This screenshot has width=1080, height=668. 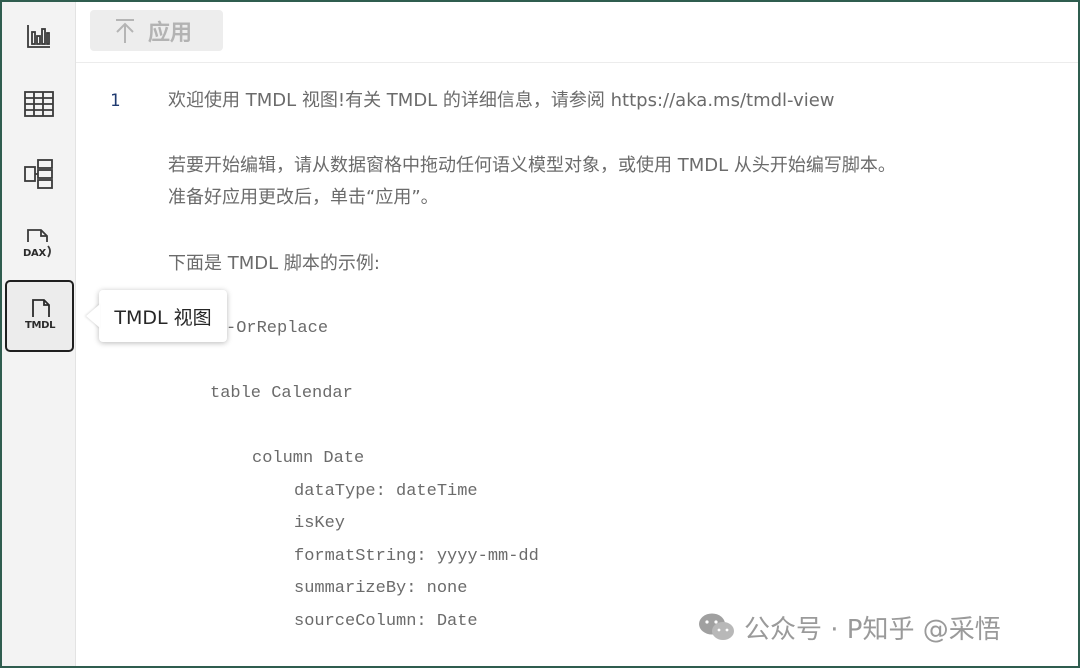 What do you see at coordinates (386, 621) in the screenshot?
I see `code-line: sourceColumn: Date` at bounding box center [386, 621].